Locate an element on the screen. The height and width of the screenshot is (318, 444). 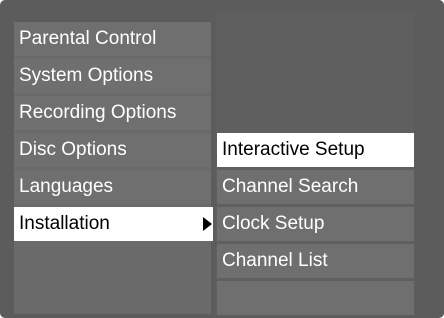
submenu-item-channel-search: Channel Search is located at coordinates (315, 187).